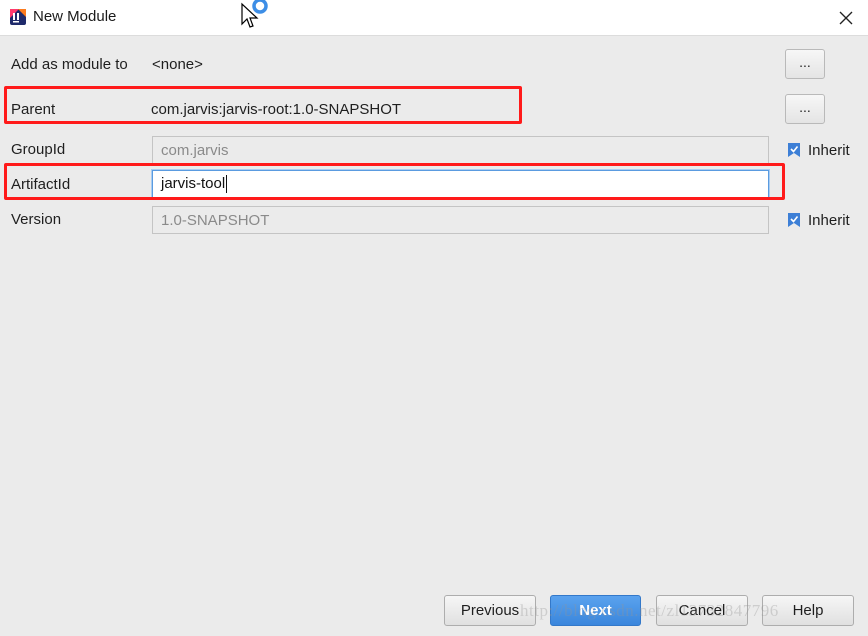 The image size is (868, 636). Describe the element at coordinates (702, 610) in the screenshot. I see `cancel-button: Cancel` at that location.